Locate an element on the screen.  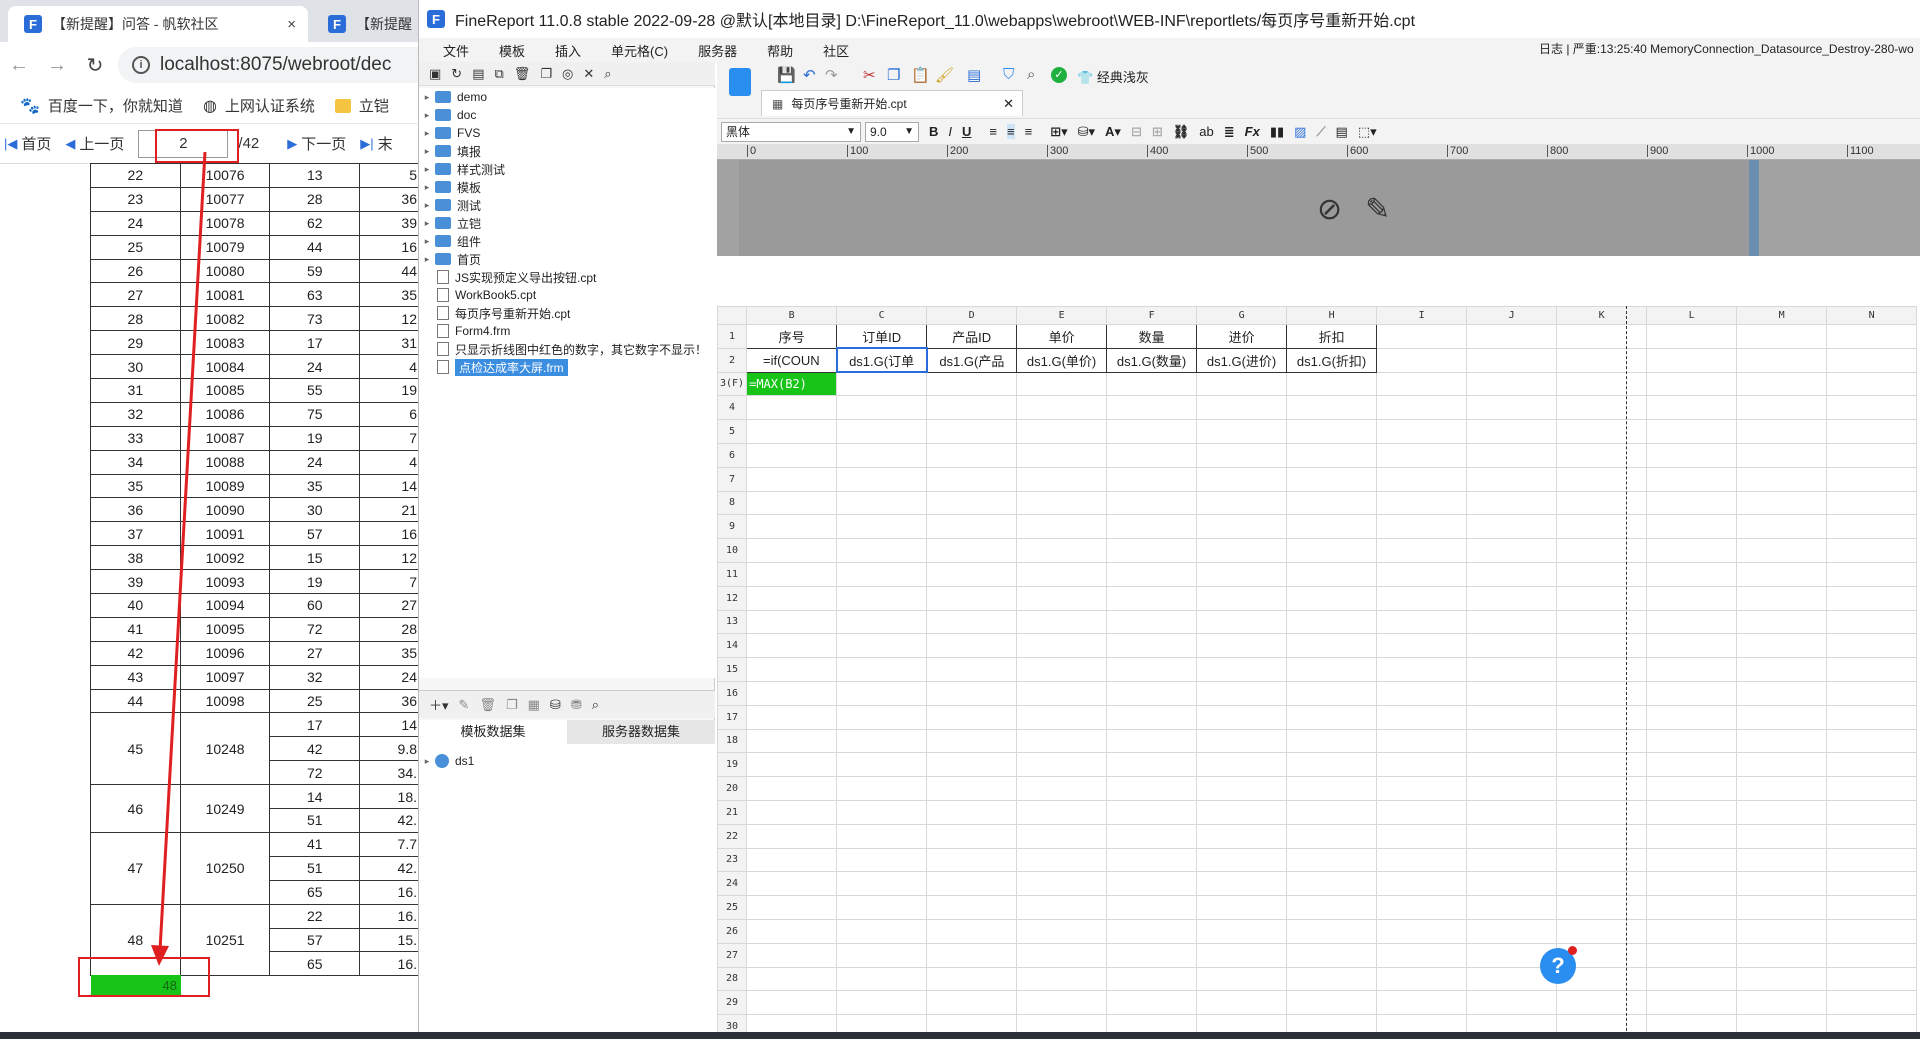
tab-template-dataset: 模板数据集 is located at coordinates (493, 732).